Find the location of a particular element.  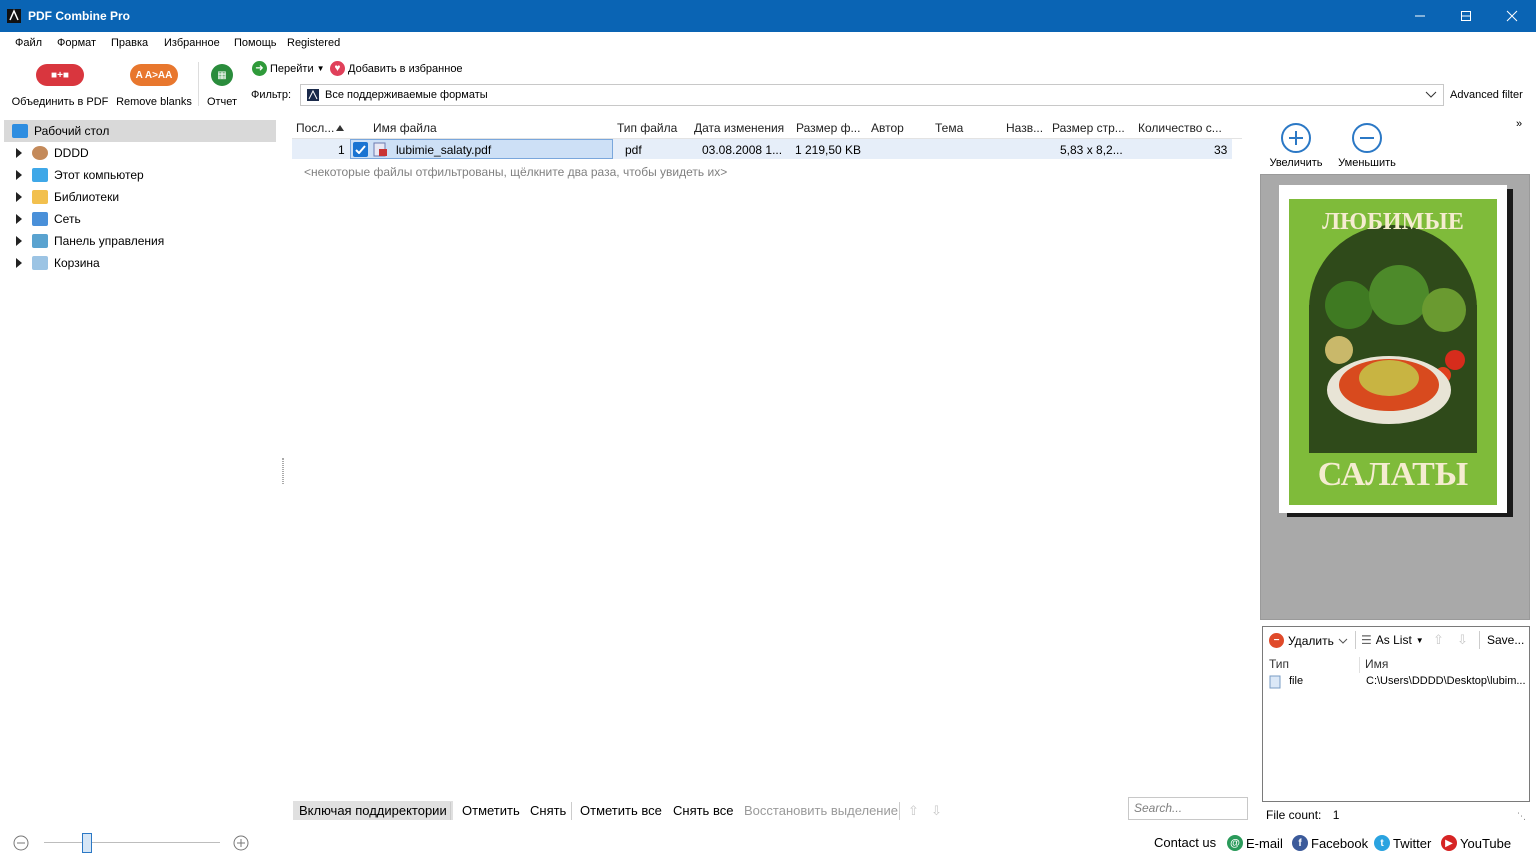

tree-item-label: Библиотеки is located at coordinates (87, 197).